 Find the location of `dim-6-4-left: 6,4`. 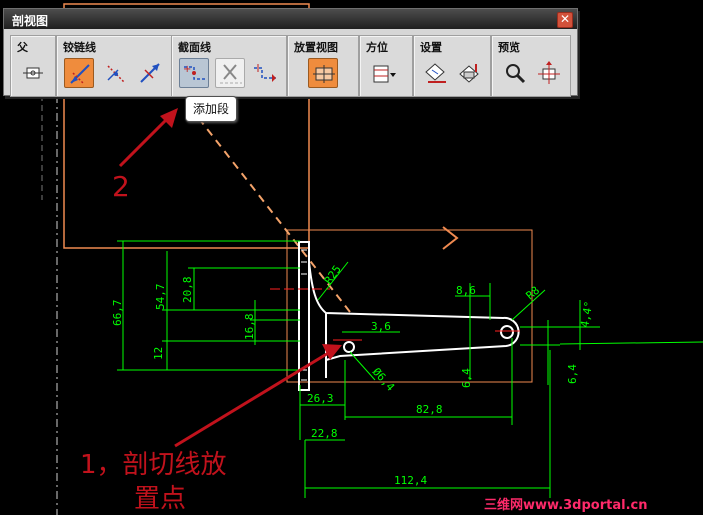

dim-6-4-left: 6,4 is located at coordinates (466, 378).